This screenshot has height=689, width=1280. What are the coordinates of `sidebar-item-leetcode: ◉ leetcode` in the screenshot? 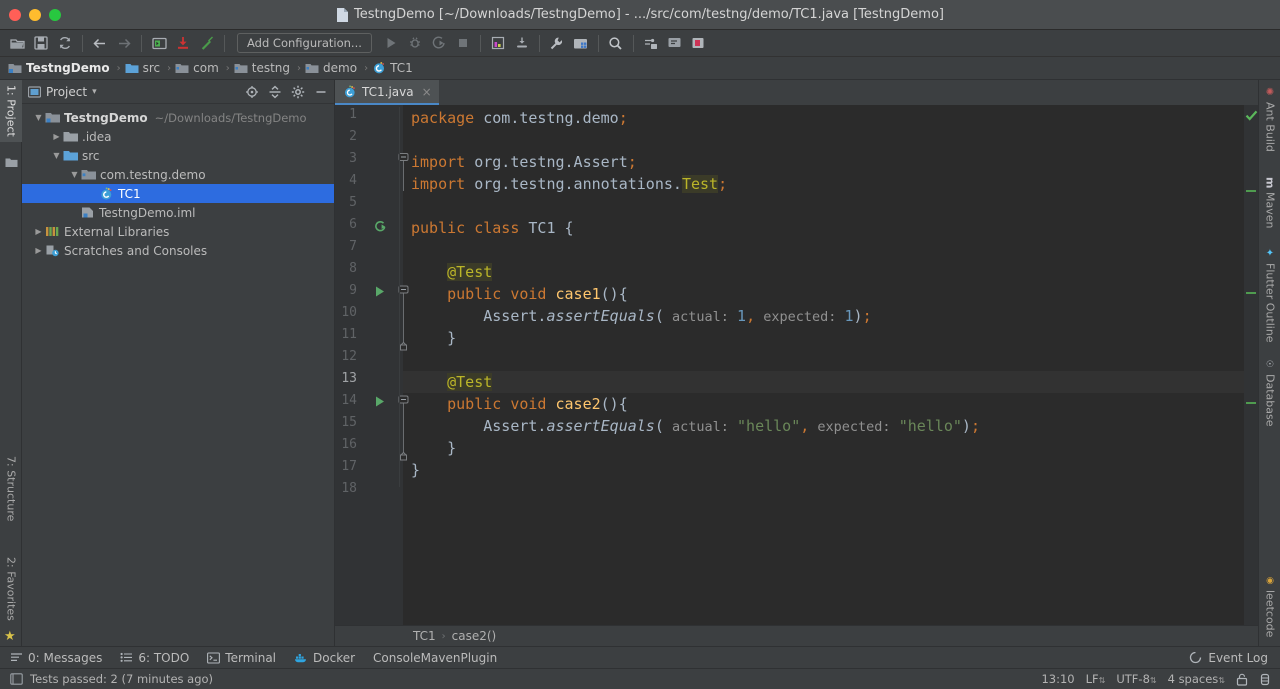 It's located at (1269, 606).